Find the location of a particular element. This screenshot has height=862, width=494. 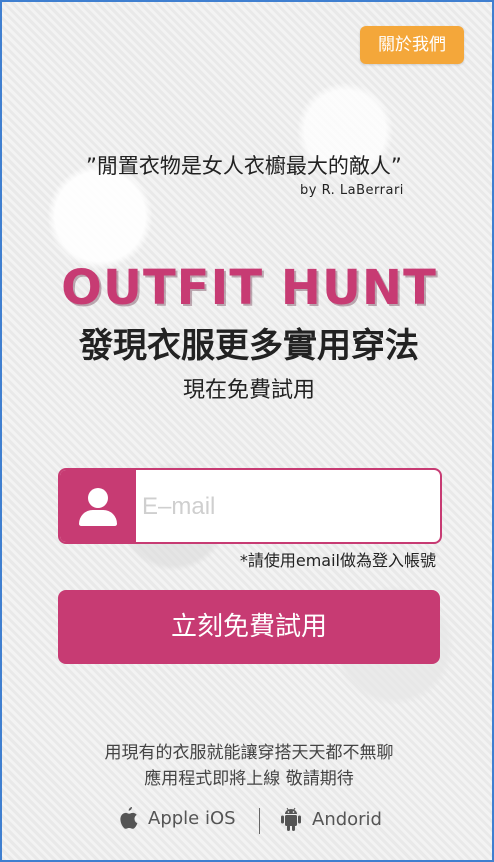

android-link: Andorid is located at coordinates (331, 819).